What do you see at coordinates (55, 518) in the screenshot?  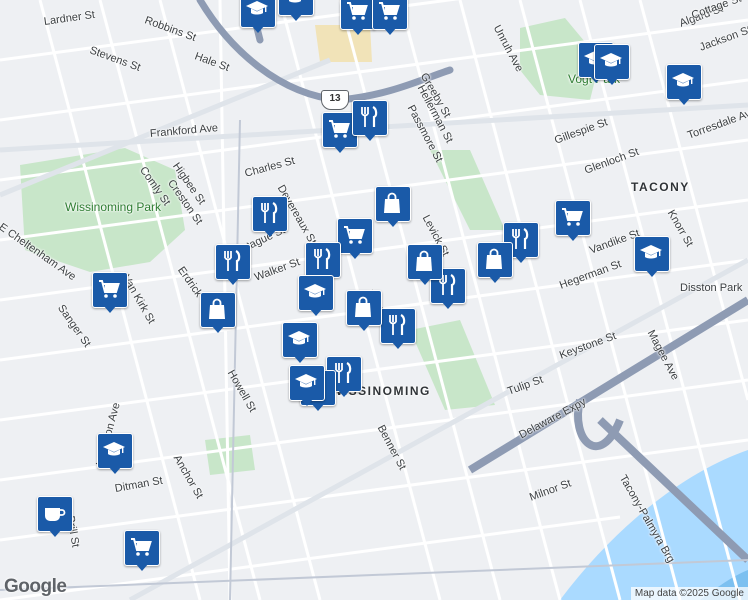 I see `coffee-marker` at bounding box center [55, 518].